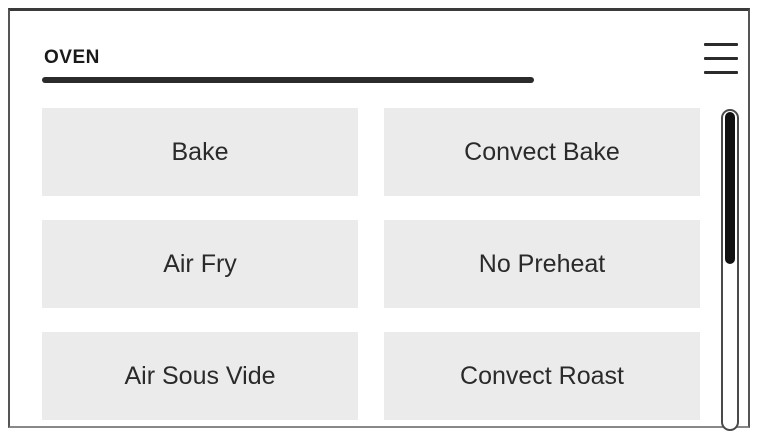 The width and height of the screenshot is (768, 444). Describe the element at coordinates (200, 152) in the screenshot. I see `mode-bake-button: Bake` at that location.